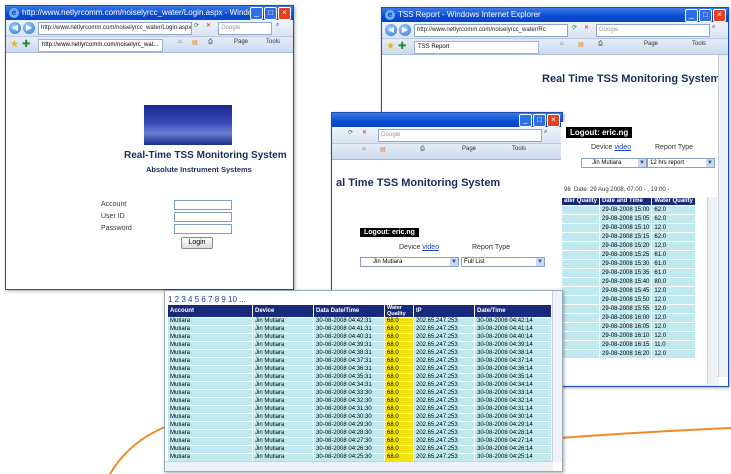  What do you see at coordinates (419, 247) in the screenshot?
I see `device-label: Device video` at bounding box center [419, 247].